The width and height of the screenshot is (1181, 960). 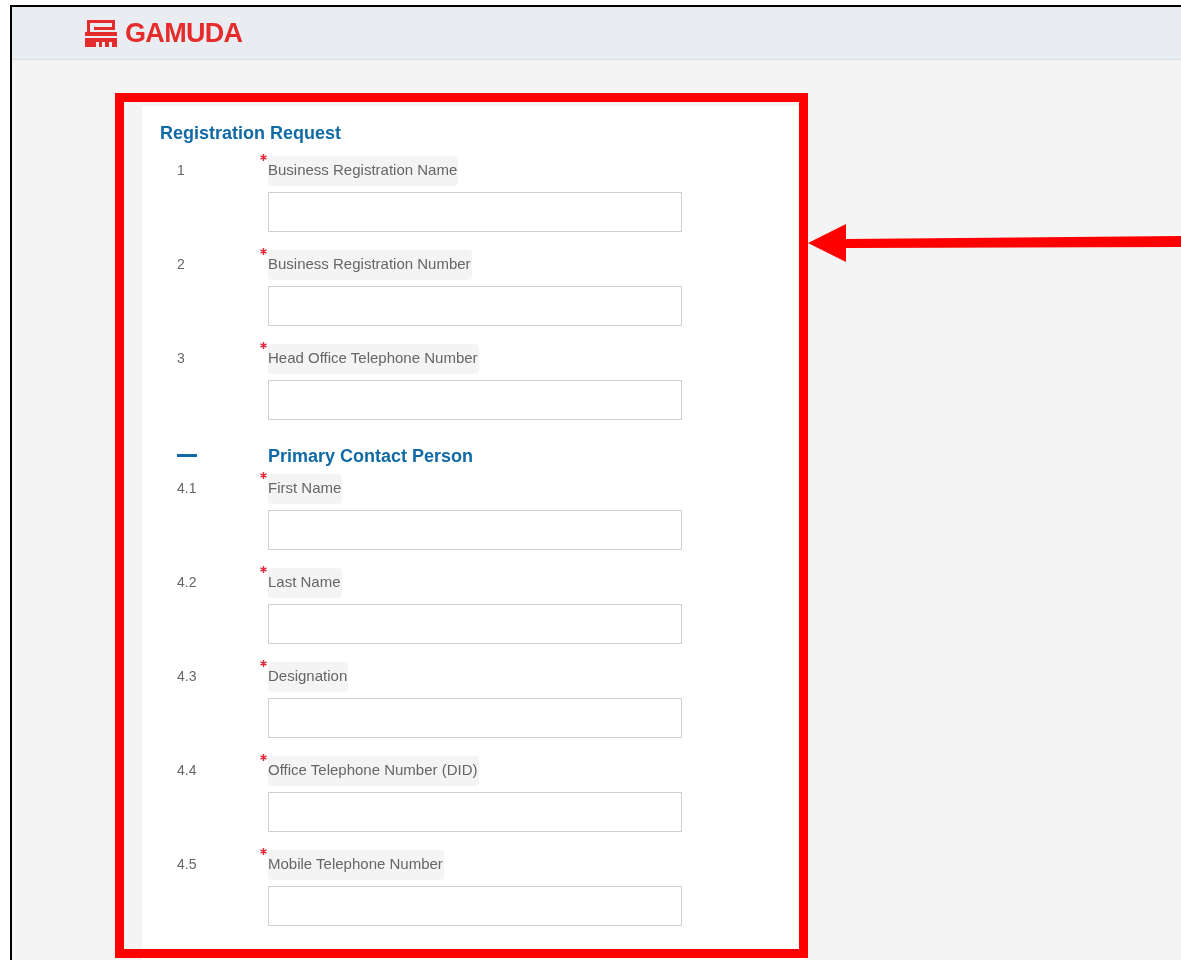 What do you see at coordinates (187, 582) in the screenshot?
I see `item-number: 4.2` at bounding box center [187, 582].